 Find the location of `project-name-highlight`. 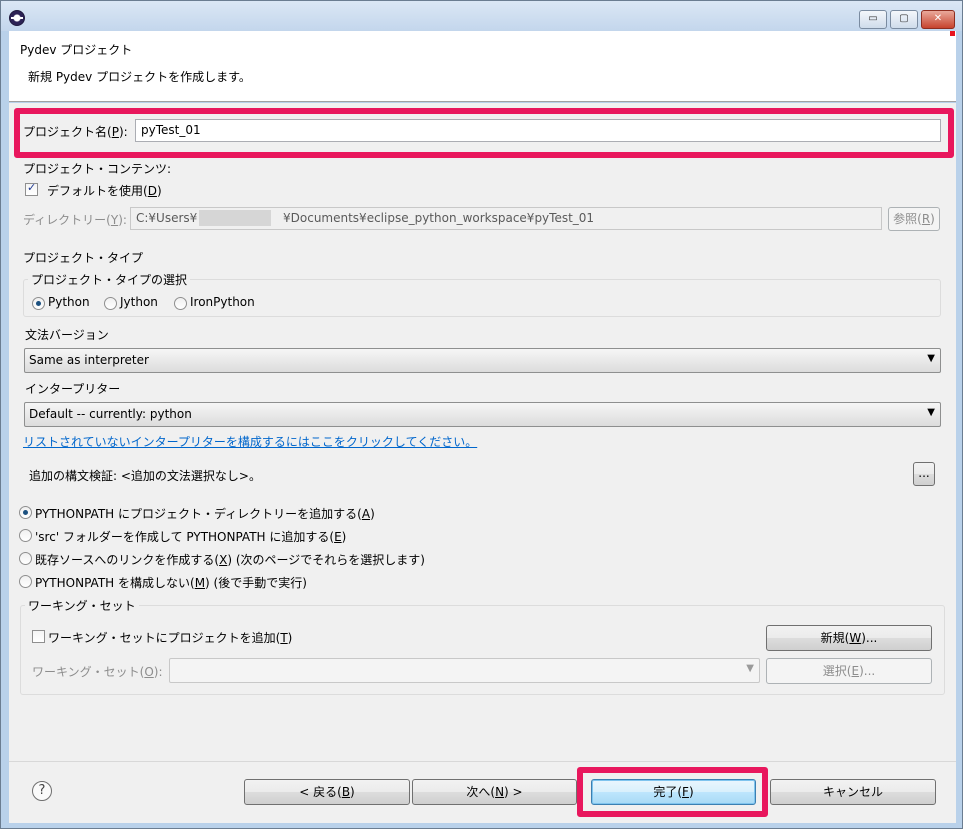

project-name-highlight is located at coordinates (484, 133).